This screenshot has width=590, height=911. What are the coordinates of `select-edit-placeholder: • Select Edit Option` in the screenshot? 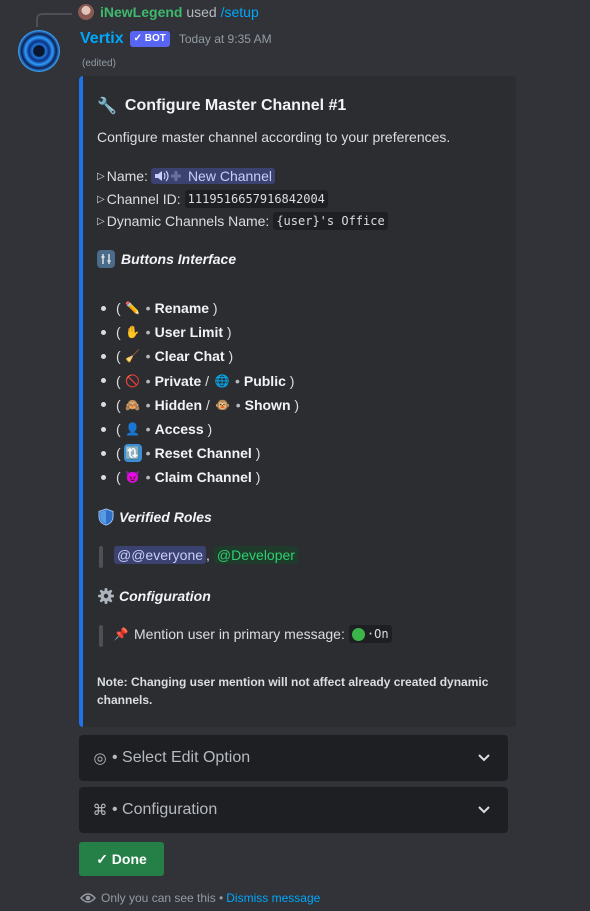 It's located at (181, 757).